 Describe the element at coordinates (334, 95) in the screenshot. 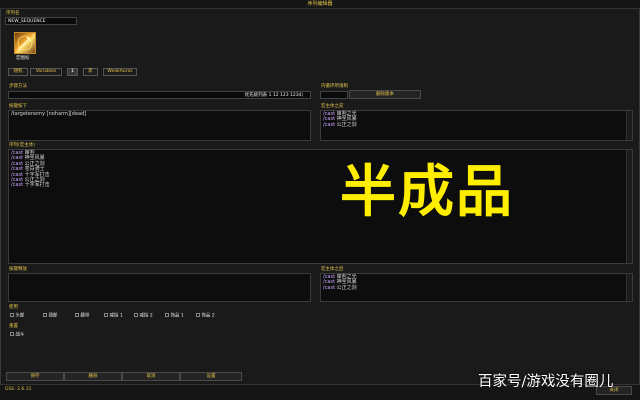

I see `inner-loop-input` at that location.